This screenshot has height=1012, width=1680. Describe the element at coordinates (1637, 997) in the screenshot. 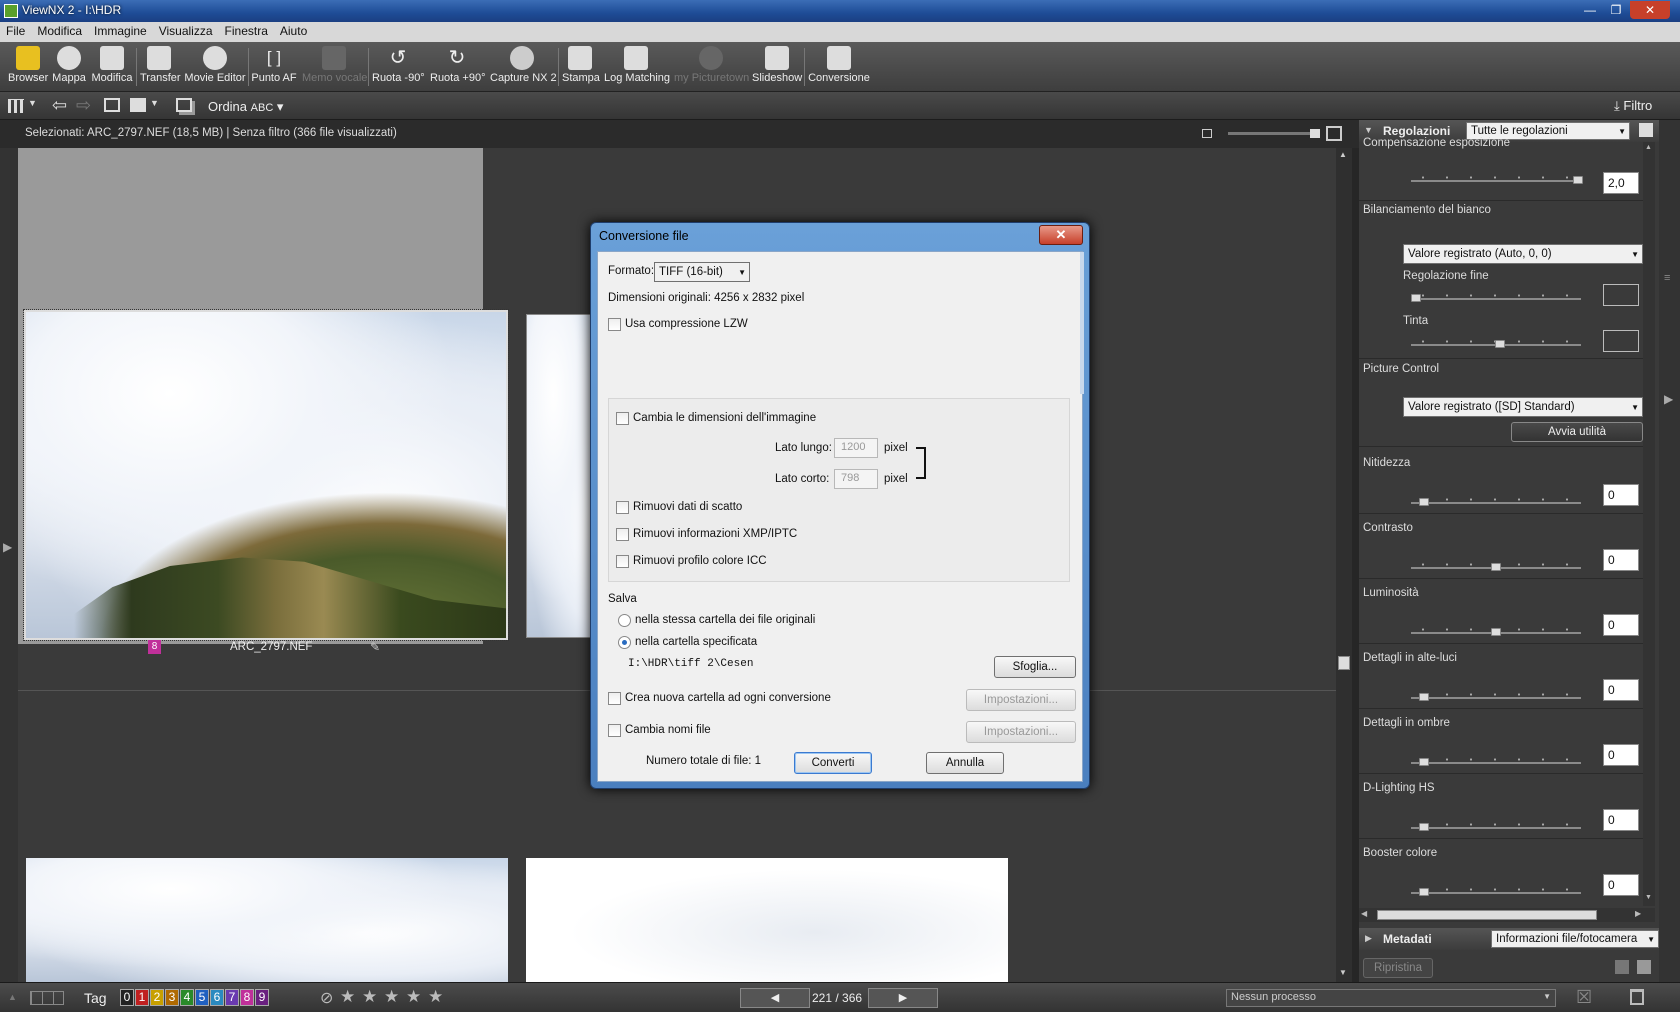

I see `trash-icon` at that location.